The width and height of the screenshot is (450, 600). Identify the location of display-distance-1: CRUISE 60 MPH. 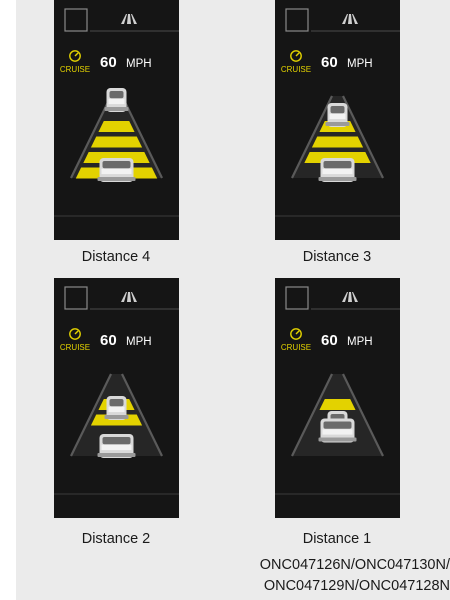
(337, 398).